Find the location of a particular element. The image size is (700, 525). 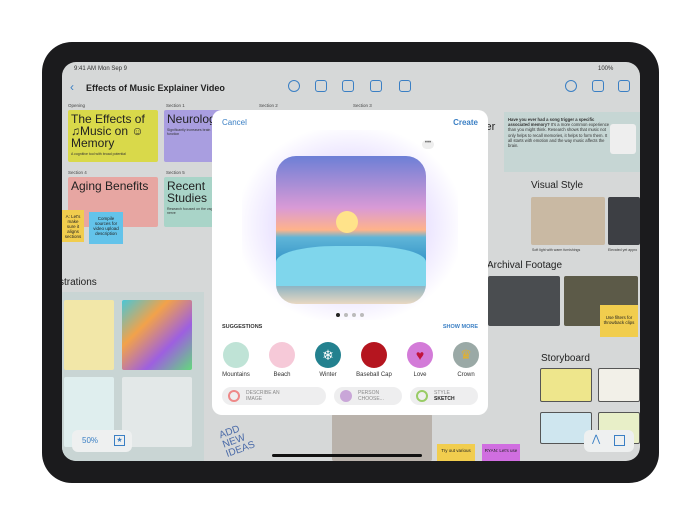

undo-icon is located at coordinates (571, 86).